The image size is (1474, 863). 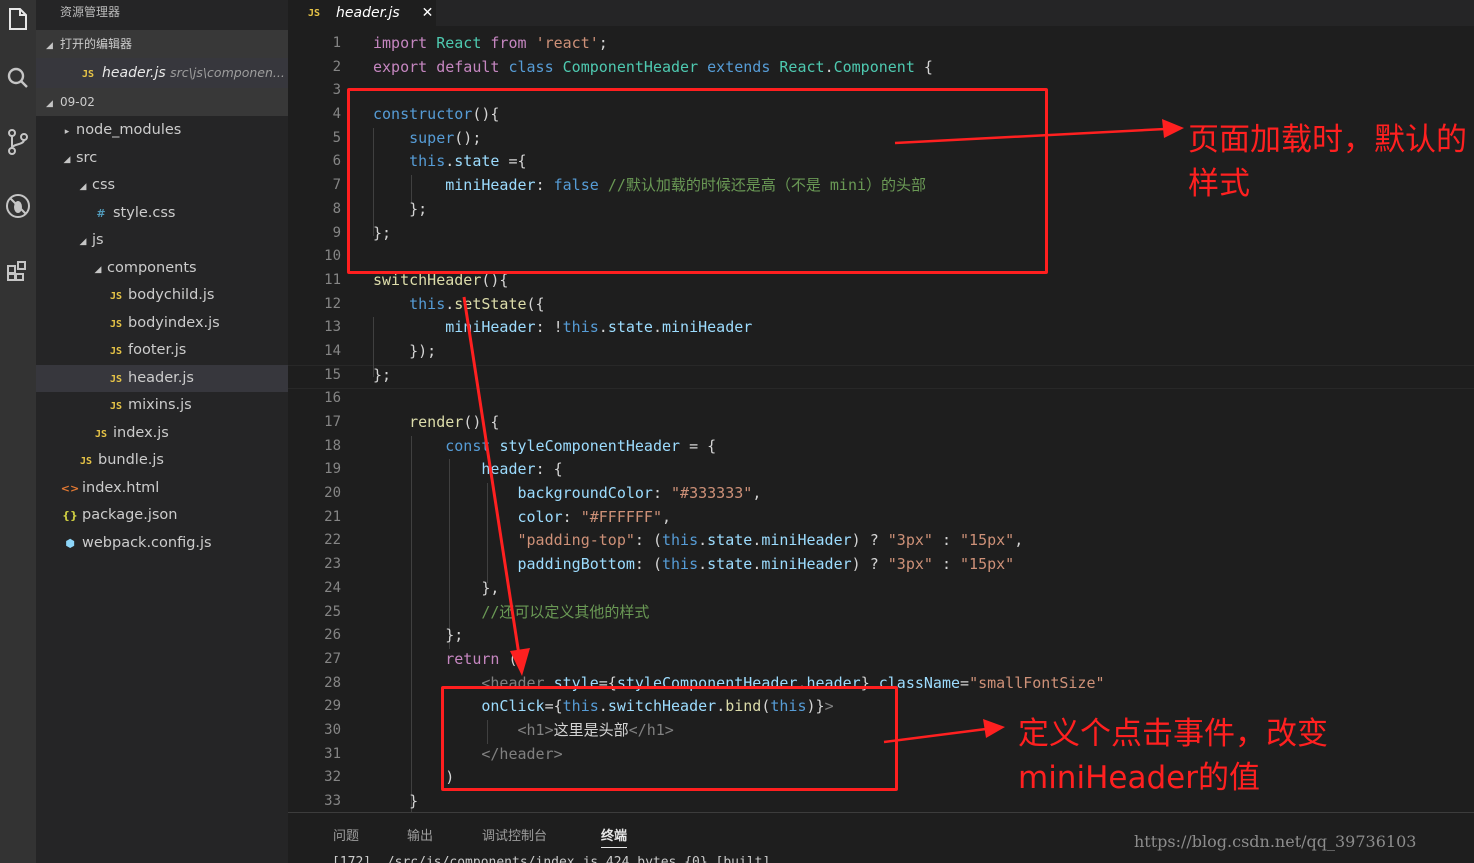 What do you see at coordinates (1275, 841) in the screenshot?
I see `watermark: https://blog.csdn.net/qq_39736103` at bounding box center [1275, 841].